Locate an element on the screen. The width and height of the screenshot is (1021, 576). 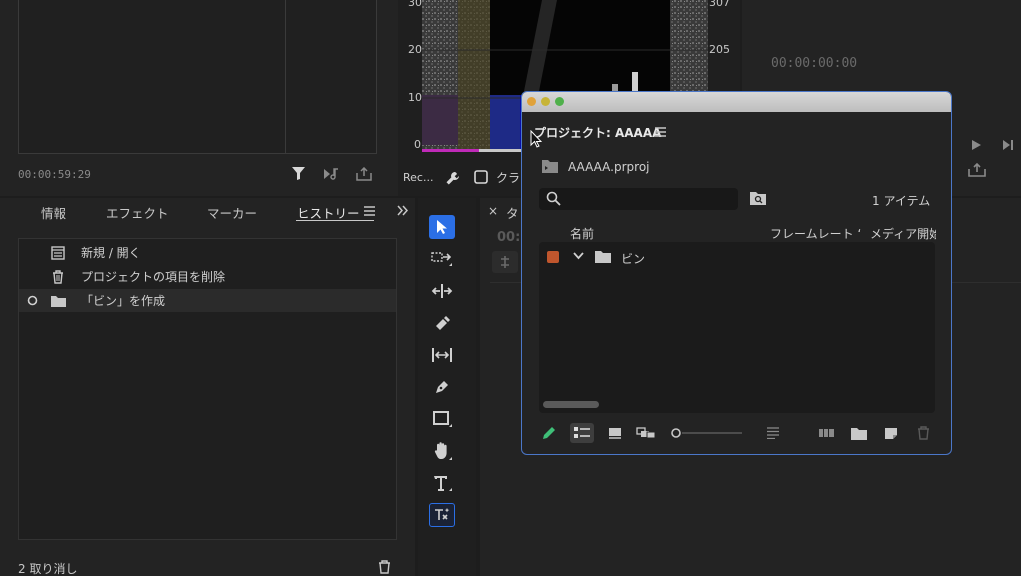
history-item: プロジェクトの項目を削除 is located at coordinates (207, 276).